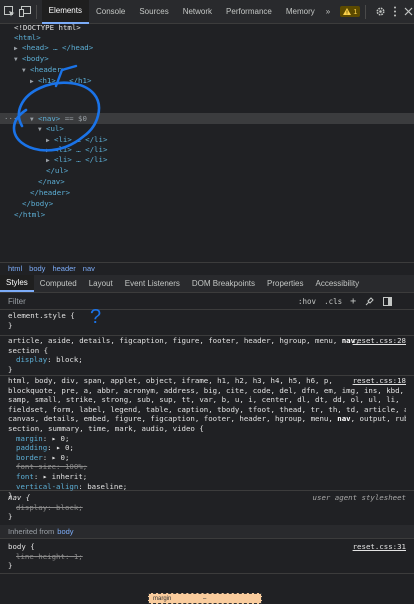  Describe the element at coordinates (63, 268) in the screenshot. I see `breadcrumb-item: header` at that location.